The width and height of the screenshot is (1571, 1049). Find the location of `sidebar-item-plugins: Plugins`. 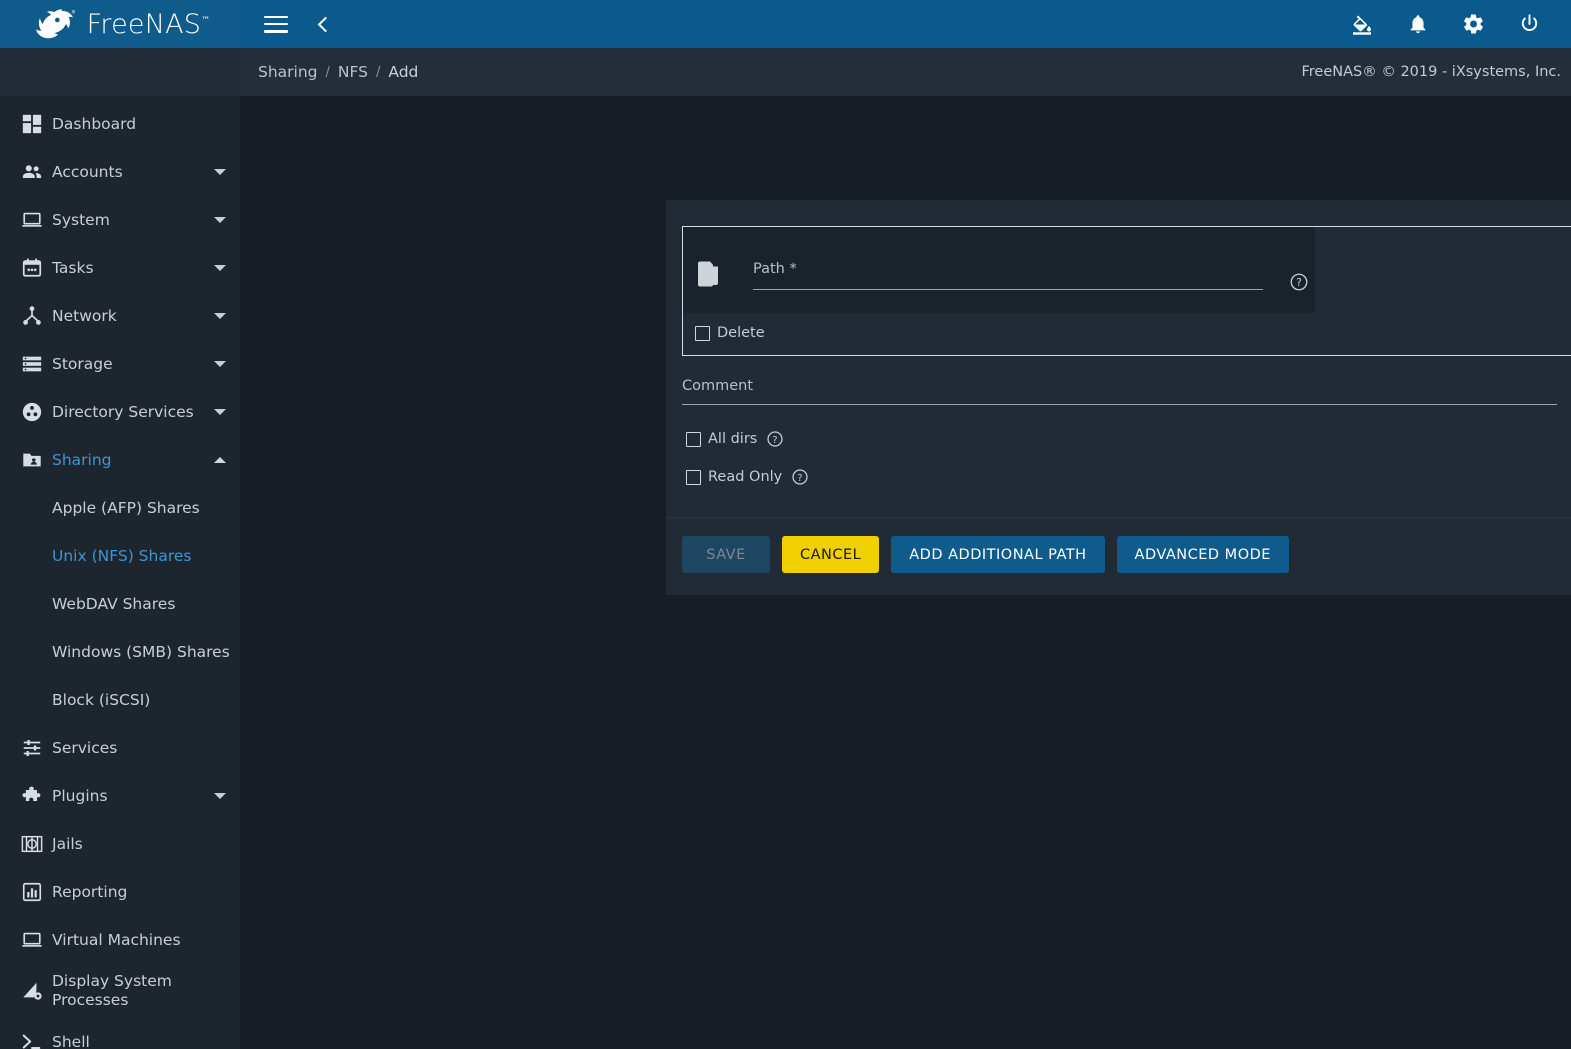

sidebar-item-plugins: Plugins is located at coordinates (120, 796).